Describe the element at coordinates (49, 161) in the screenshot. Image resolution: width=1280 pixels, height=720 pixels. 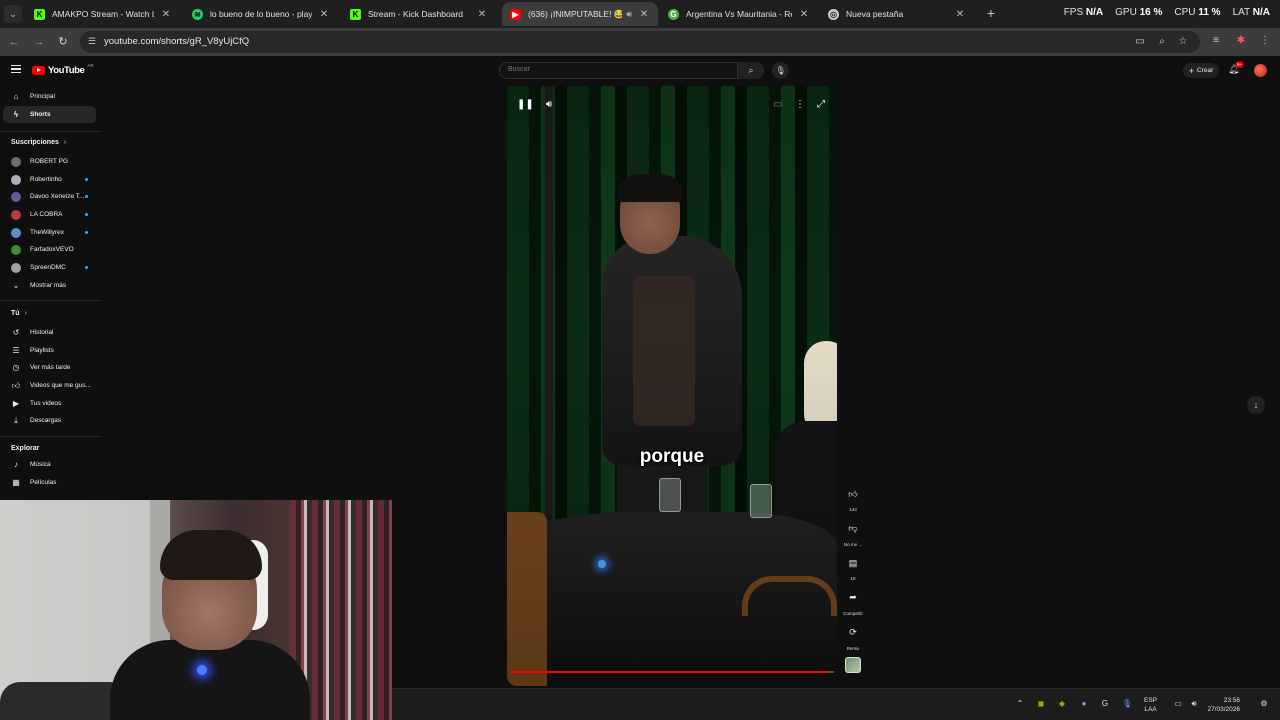
I see `sidebar-item-subscription: ROBERT PG` at that location.